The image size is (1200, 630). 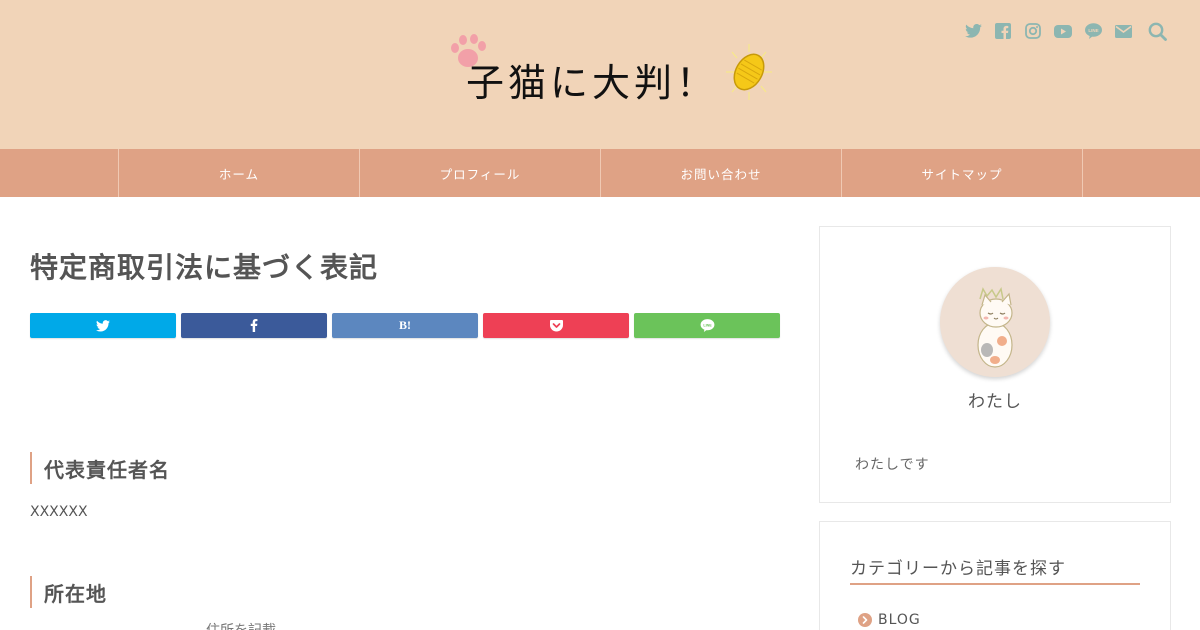 What do you see at coordinates (892, 465) in the screenshot?
I see `profile-description: わたしです` at bounding box center [892, 465].